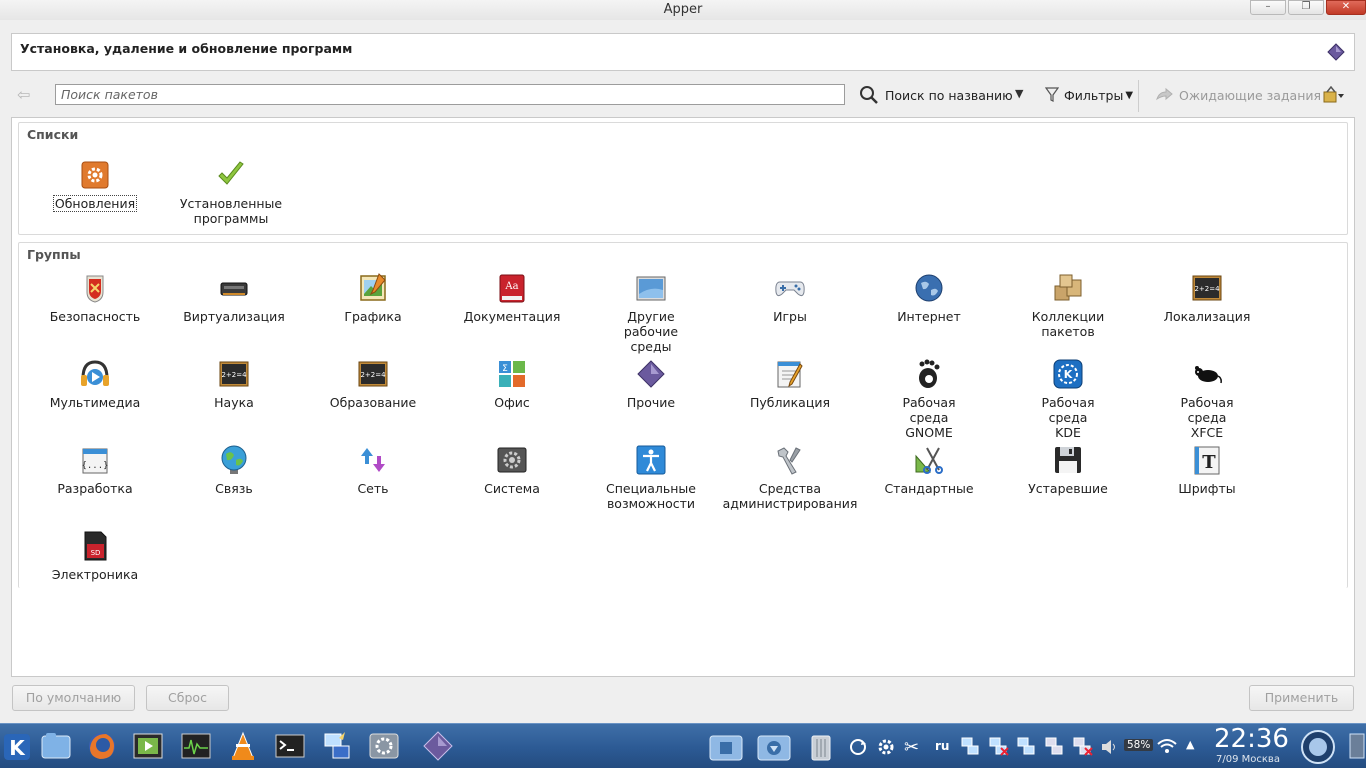 The image size is (1366, 768). I want to click on group-item: Игры, so click(790, 298).